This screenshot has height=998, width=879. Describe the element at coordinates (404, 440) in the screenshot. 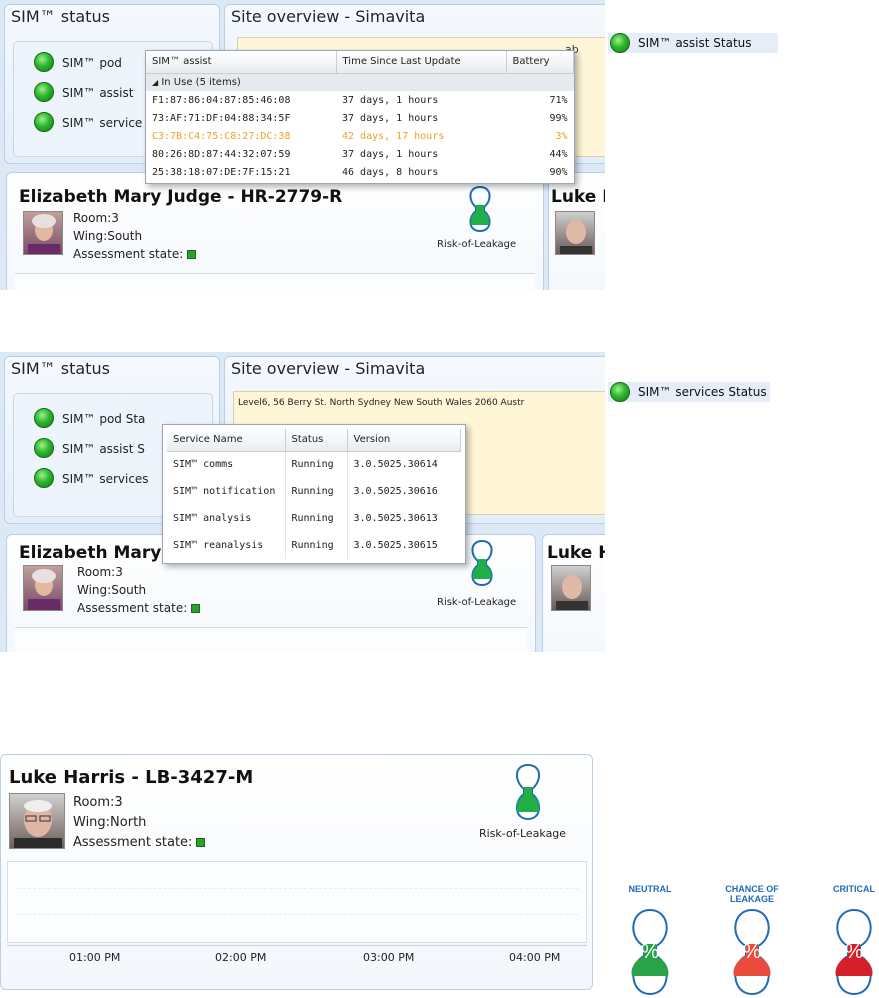

I see `col-version: Version` at that location.